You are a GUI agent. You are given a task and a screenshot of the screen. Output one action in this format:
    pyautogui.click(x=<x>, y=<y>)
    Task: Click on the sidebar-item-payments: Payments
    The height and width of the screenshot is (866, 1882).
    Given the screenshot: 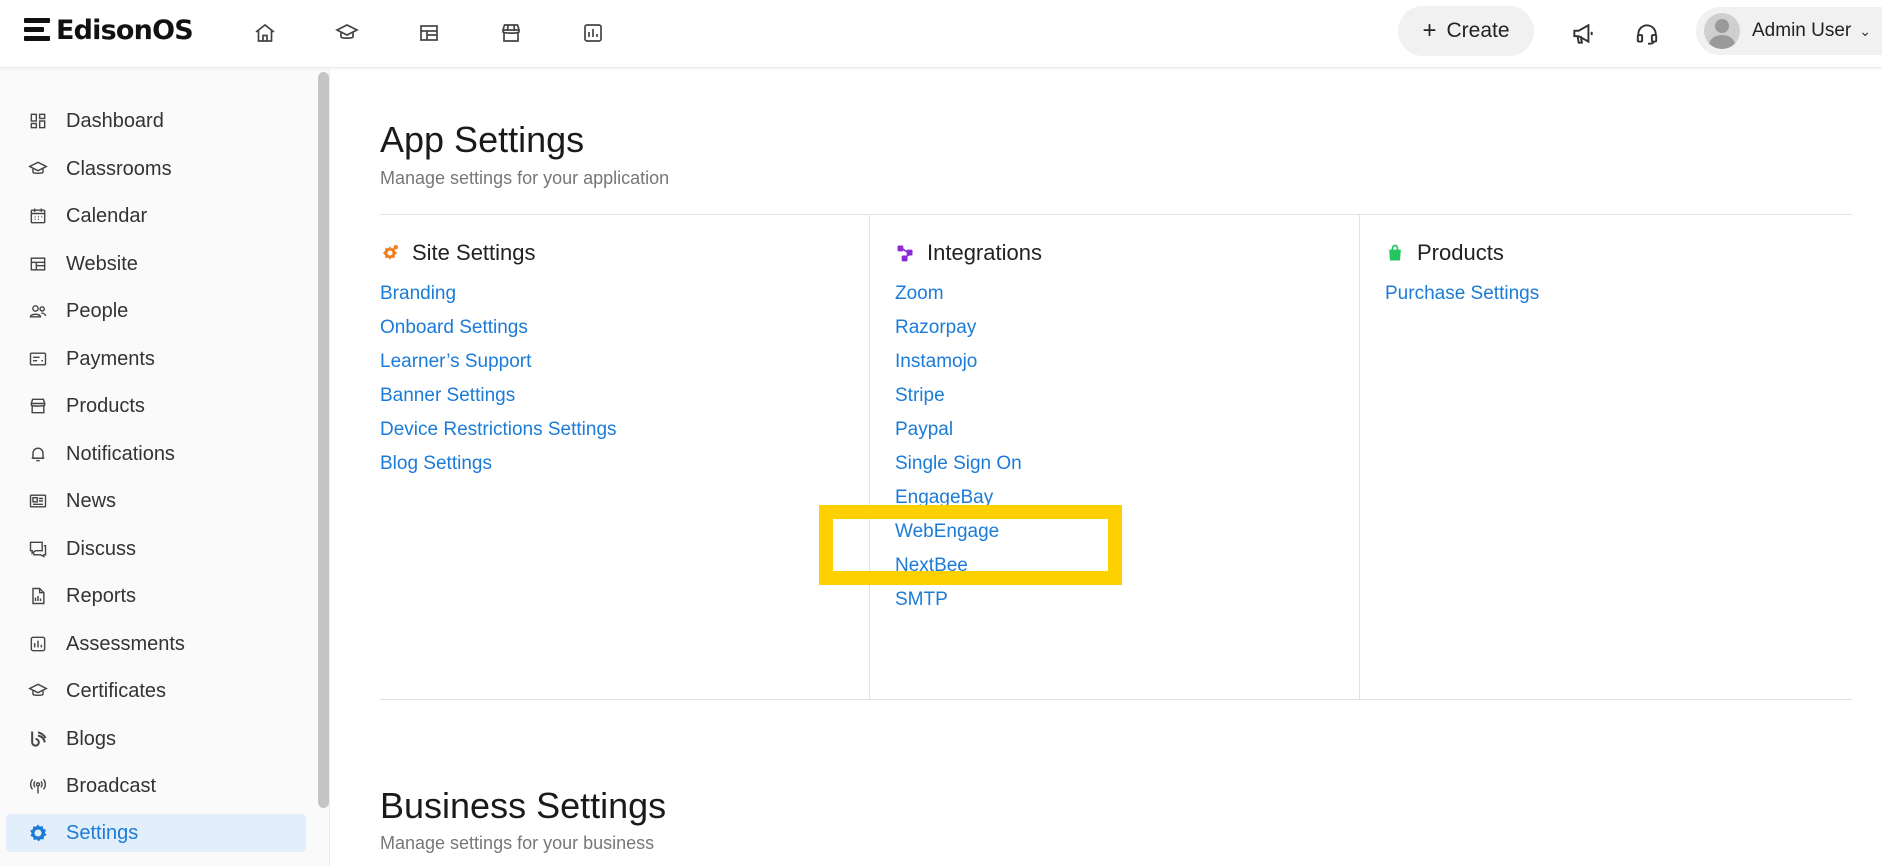 What is the action you would take?
    pyautogui.click(x=156, y=359)
    